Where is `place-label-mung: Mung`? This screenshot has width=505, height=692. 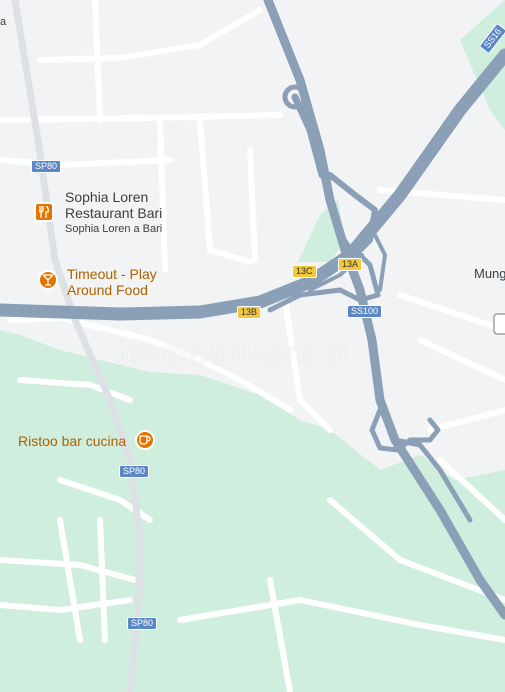 place-label-mung: Mung is located at coordinates (489, 273).